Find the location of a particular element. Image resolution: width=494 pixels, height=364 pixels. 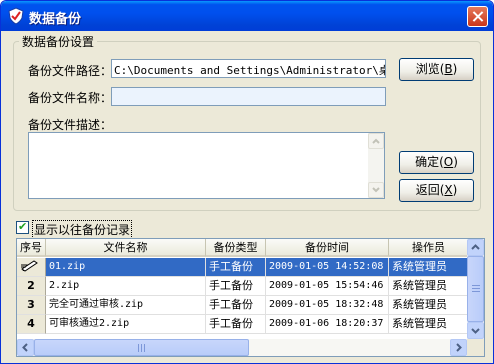

scroll-down-button is located at coordinates (376, 190).